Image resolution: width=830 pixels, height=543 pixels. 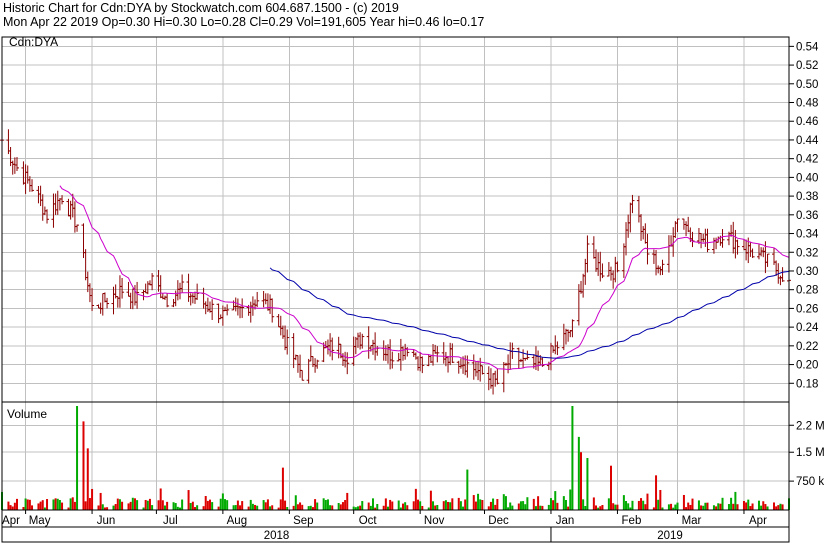 What do you see at coordinates (810, 426) in the screenshot?
I see `volume-tick-label: 2.2 M` at bounding box center [810, 426].